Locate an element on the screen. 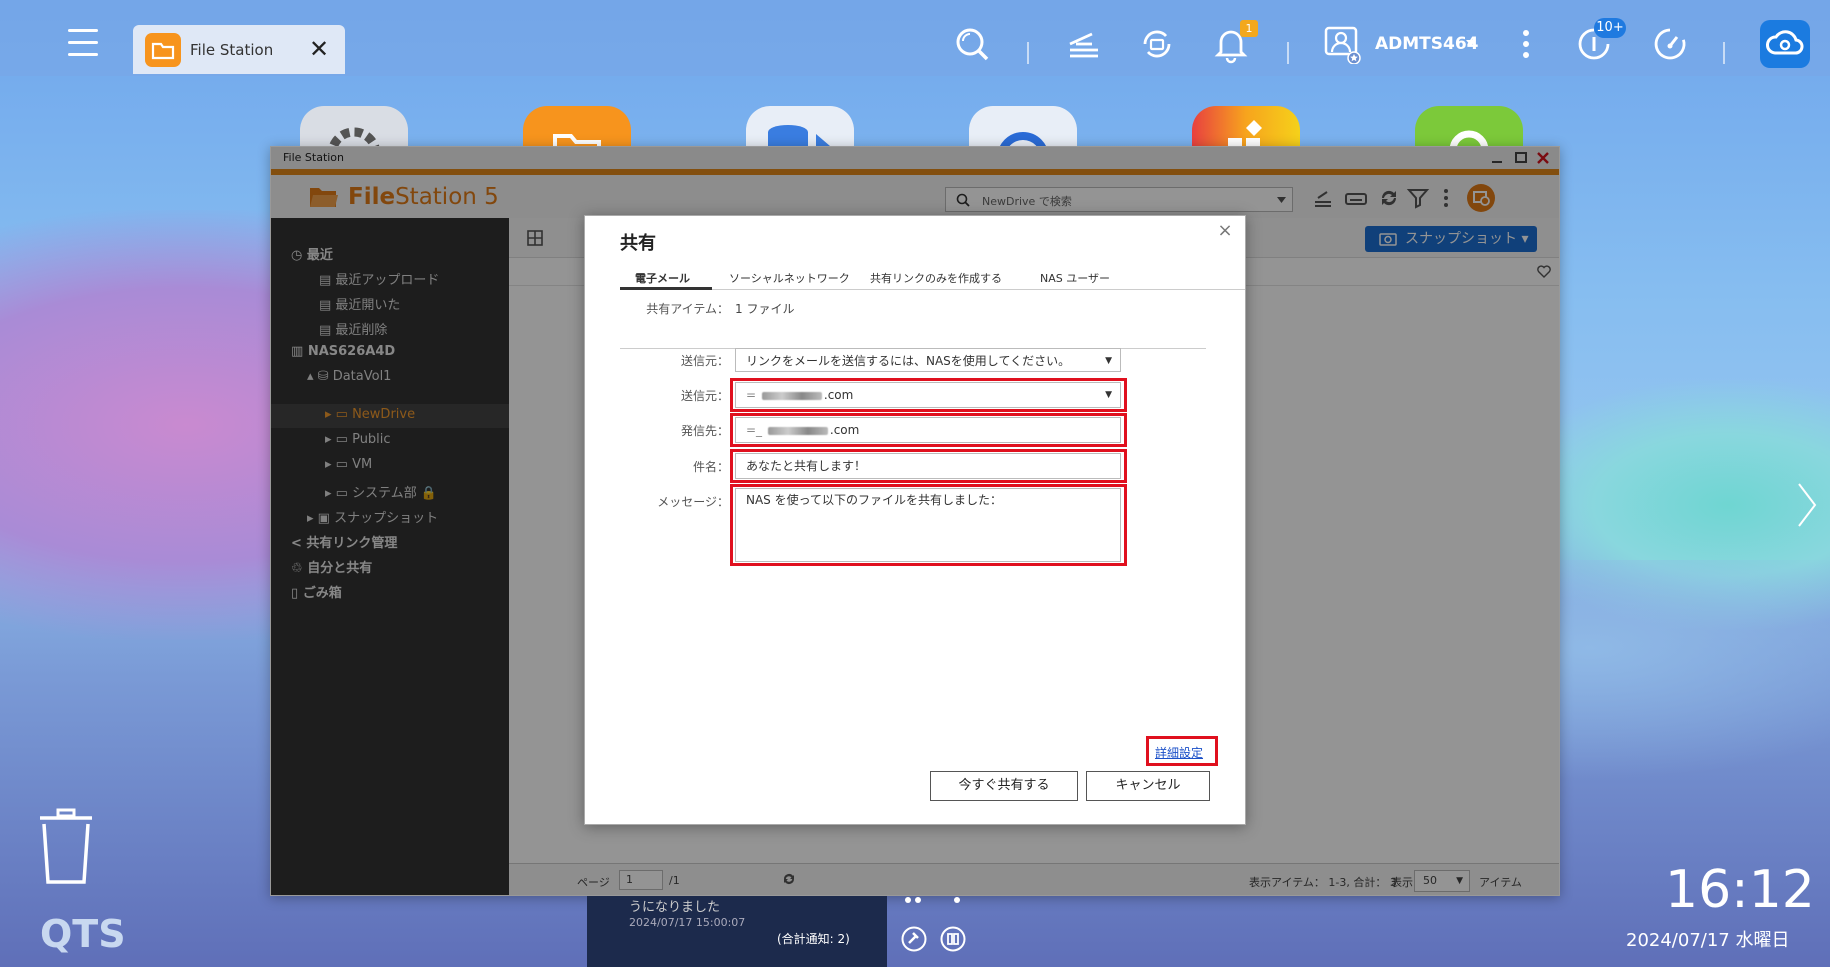 The width and height of the screenshot is (1830, 967). highlight-message is located at coordinates (928, 525).